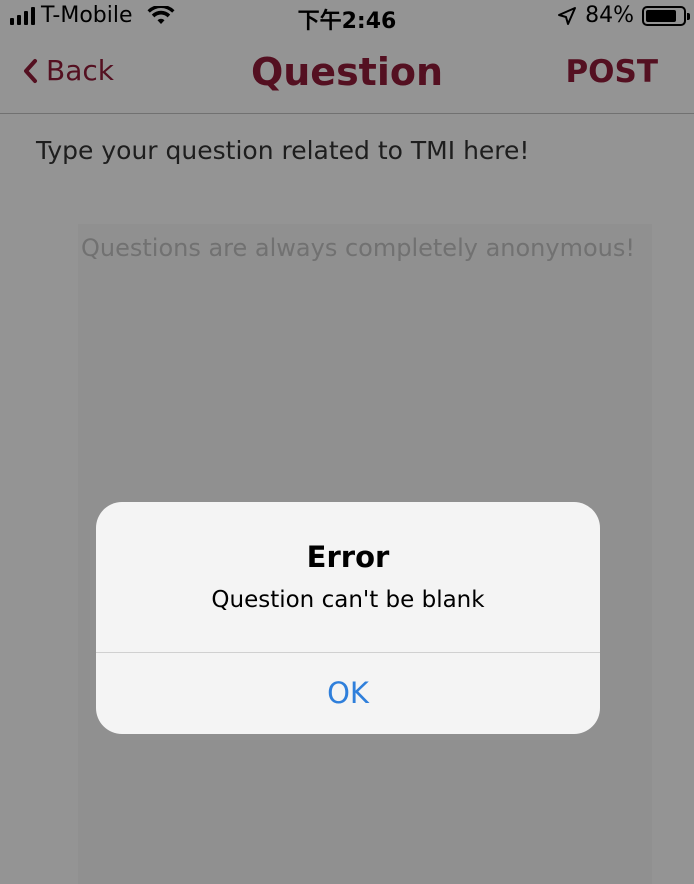 Image resolution: width=694 pixels, height=884 pixels. I want to click on alert-title: Error, so click(348, 557).